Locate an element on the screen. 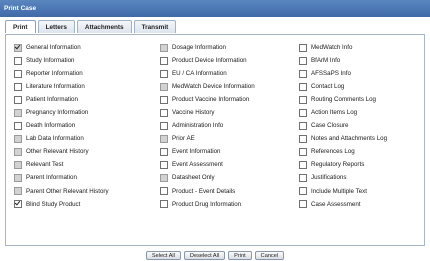  tab-transmit: Transmit is located at coordinates (155, 26).